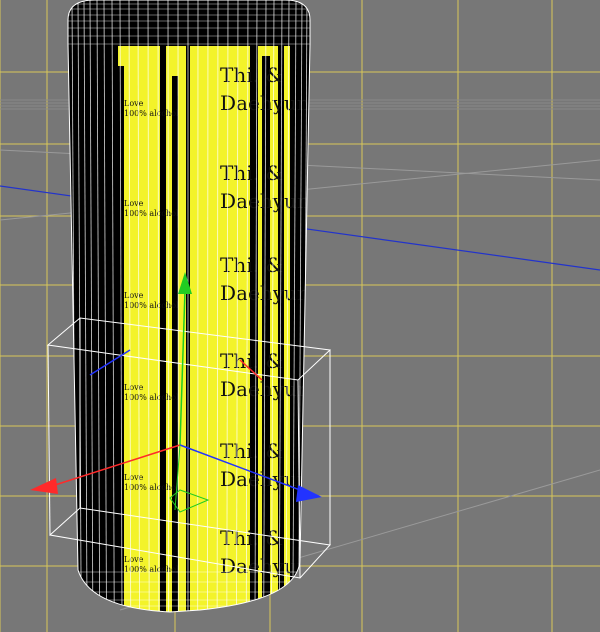  I want to click on gizmo-z-arrow-icon, so click(309, 493).